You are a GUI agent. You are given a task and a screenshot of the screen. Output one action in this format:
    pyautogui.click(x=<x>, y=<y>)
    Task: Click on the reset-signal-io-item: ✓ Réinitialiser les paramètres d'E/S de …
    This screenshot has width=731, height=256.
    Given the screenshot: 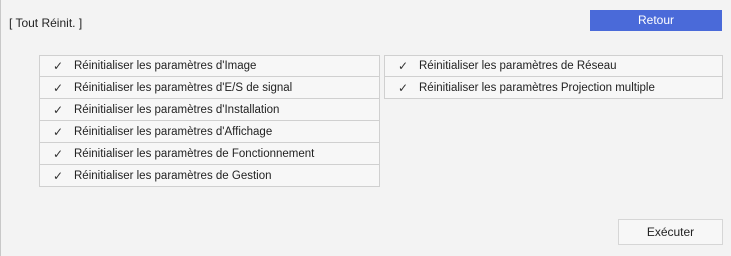 What is the action you would take?
    pyautogui.click(x=209, y=88)
    